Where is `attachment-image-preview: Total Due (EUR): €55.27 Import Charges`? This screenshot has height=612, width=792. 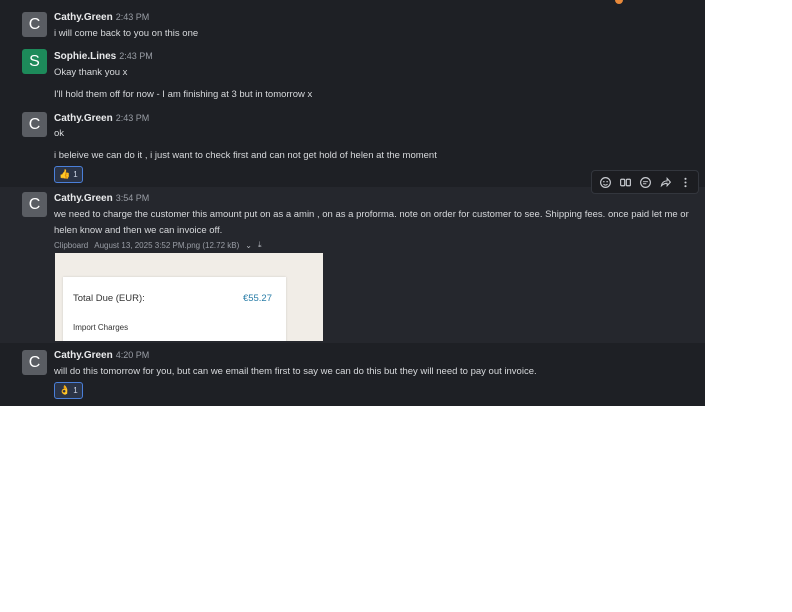
attachment-image-preview: Total Due (EUR): €55.27 Import Charges is located at coordinates (189, 297).